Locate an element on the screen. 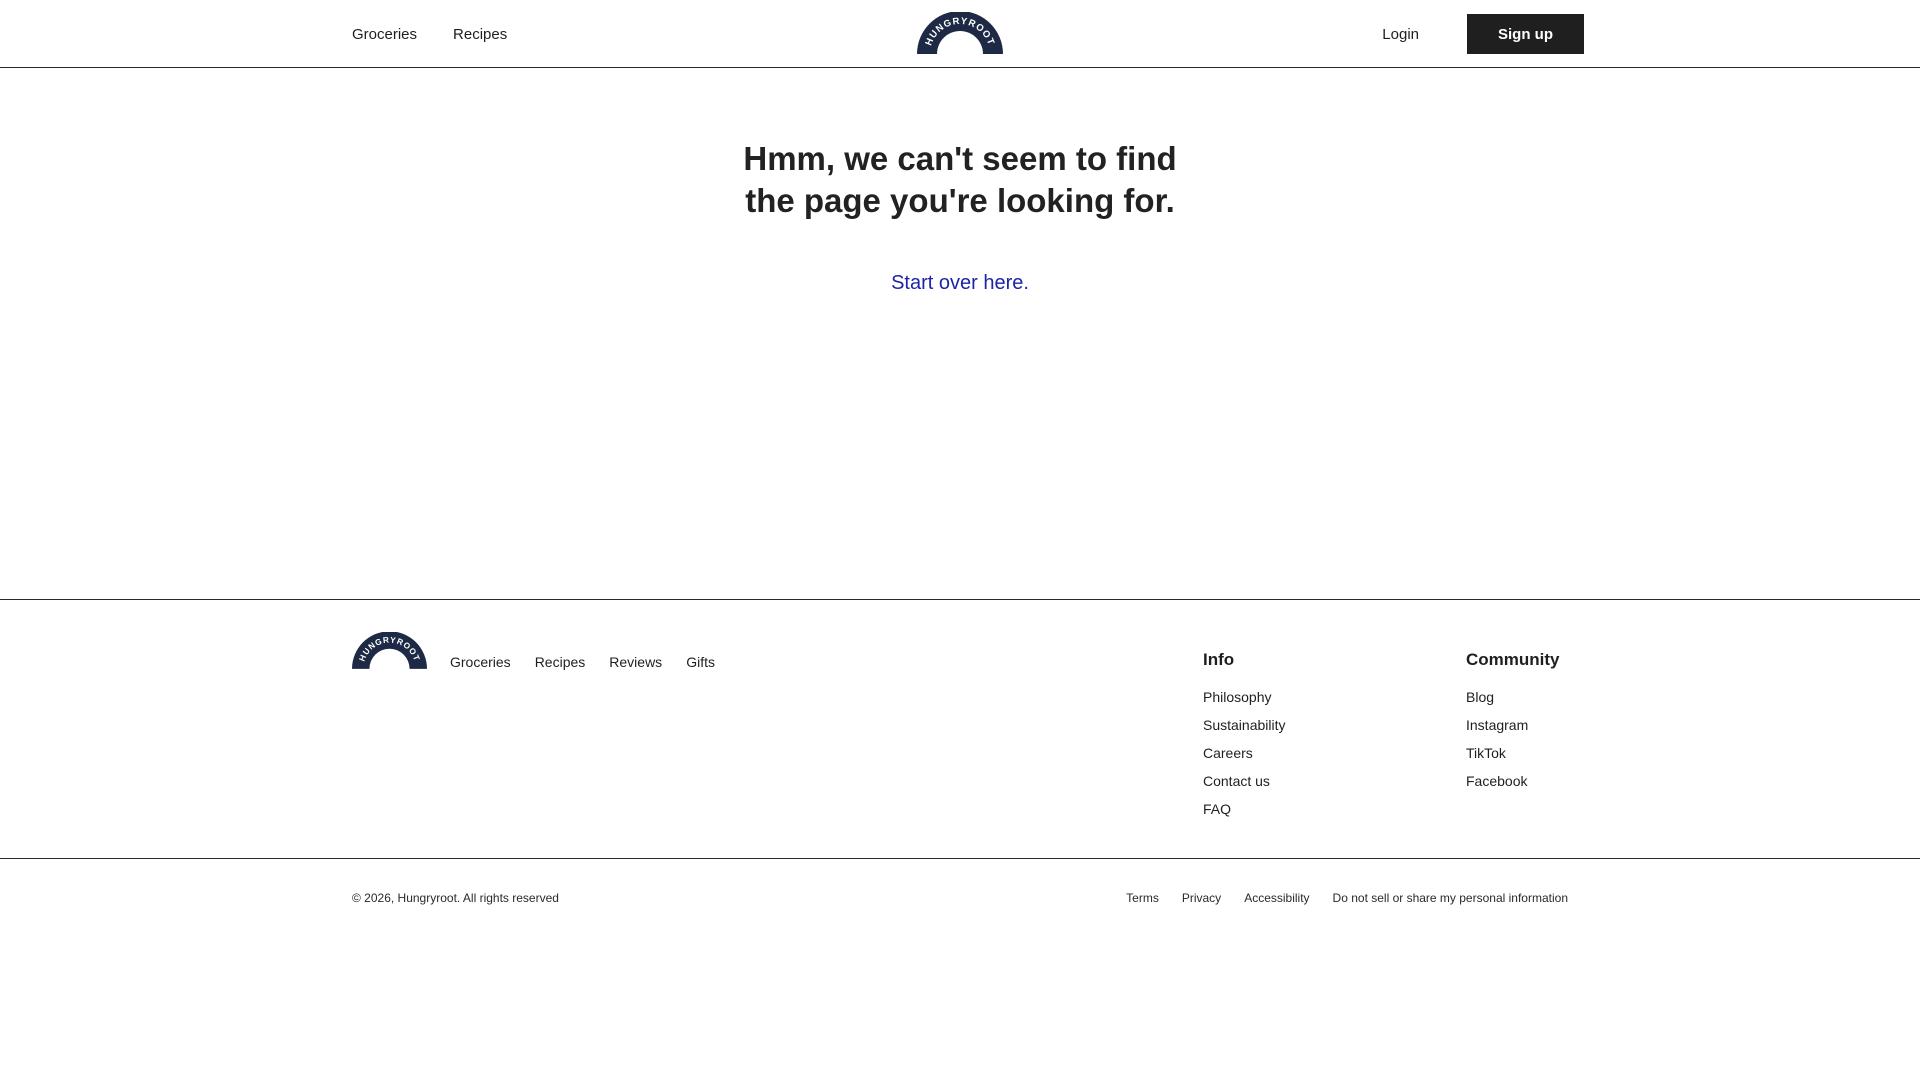 This screenshot has height=1080, width=1920. footer-community-column: Community Blog Instagram TikTok Facebook is located at coordinates (1513, 722).